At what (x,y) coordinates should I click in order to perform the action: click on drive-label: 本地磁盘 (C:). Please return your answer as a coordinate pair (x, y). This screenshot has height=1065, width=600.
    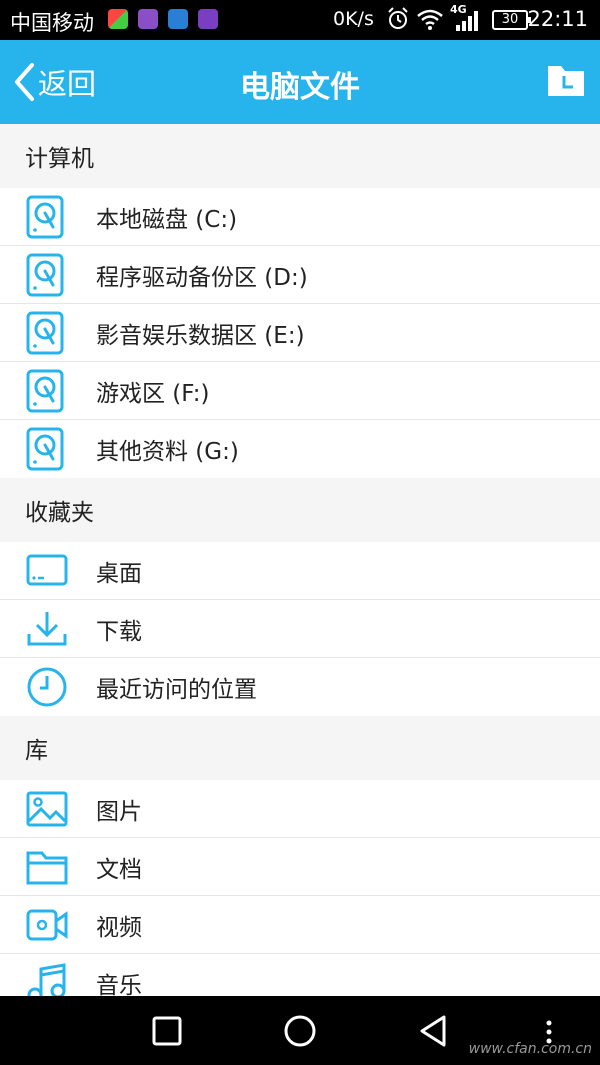
    Looking at the image, I should click on (167, 219).